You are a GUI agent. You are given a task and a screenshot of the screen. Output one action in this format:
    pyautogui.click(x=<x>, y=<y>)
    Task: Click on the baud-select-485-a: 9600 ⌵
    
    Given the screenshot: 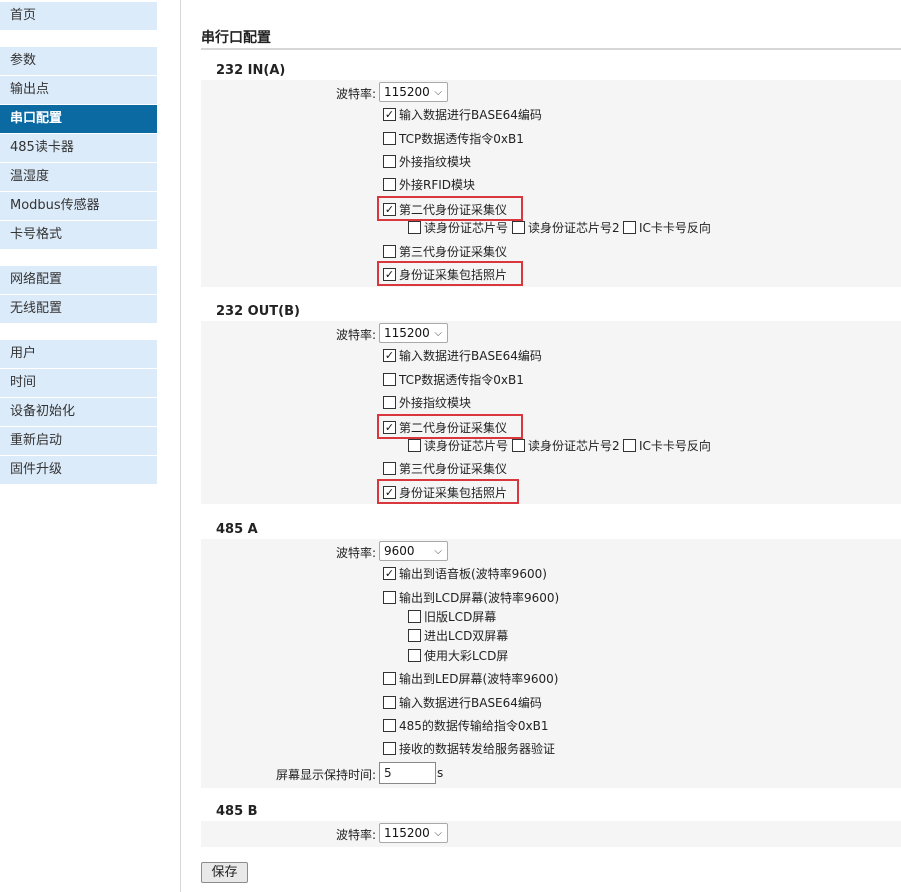 What is the action you would take?
    pyautogui.click(x=413, y=551)
    